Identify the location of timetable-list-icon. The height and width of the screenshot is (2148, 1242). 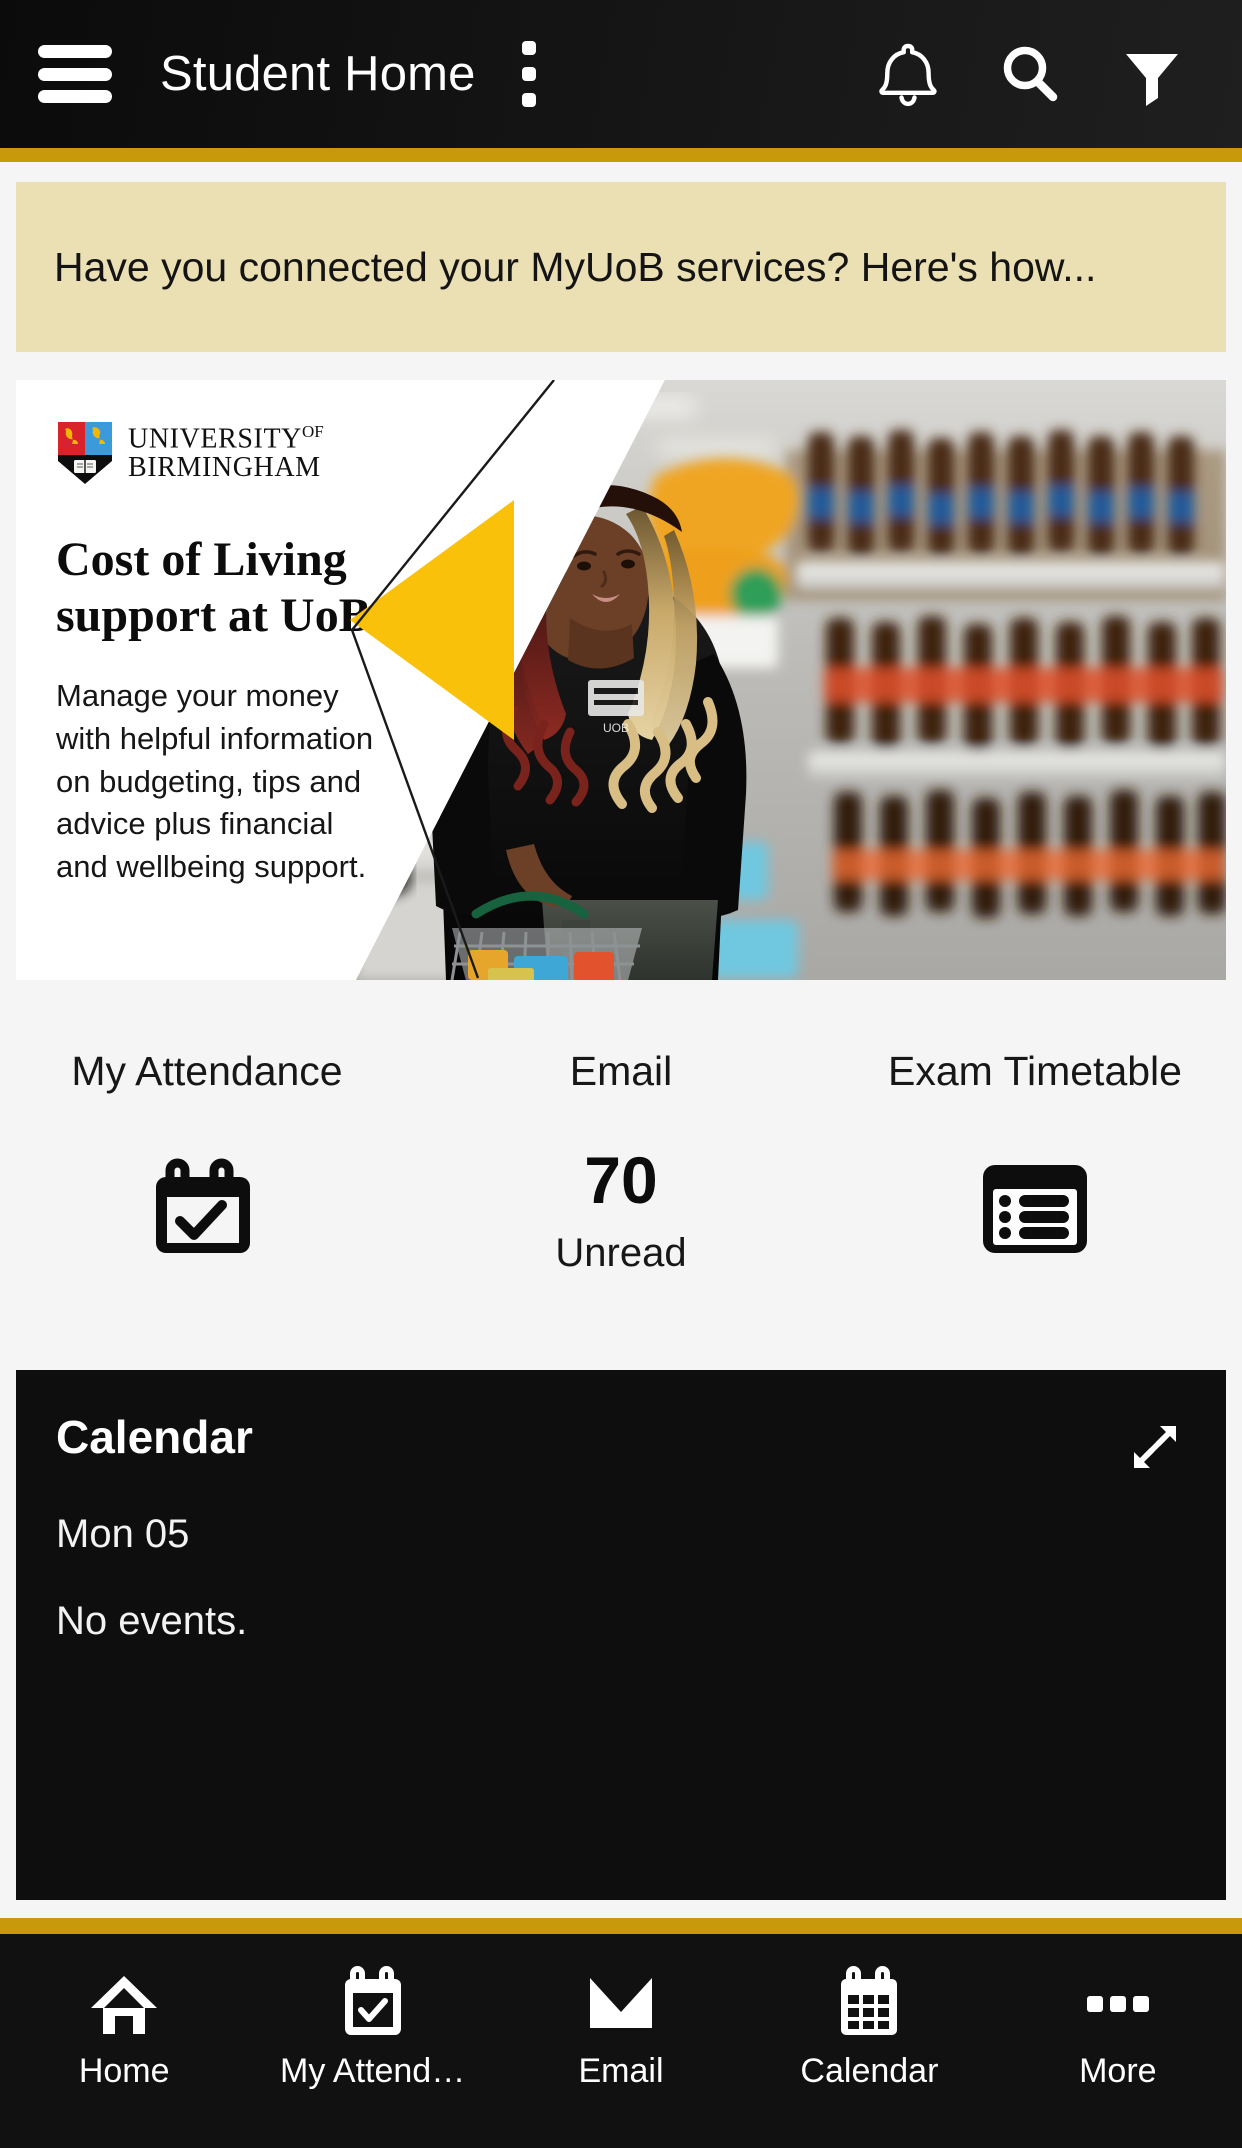
(1035, 1202).